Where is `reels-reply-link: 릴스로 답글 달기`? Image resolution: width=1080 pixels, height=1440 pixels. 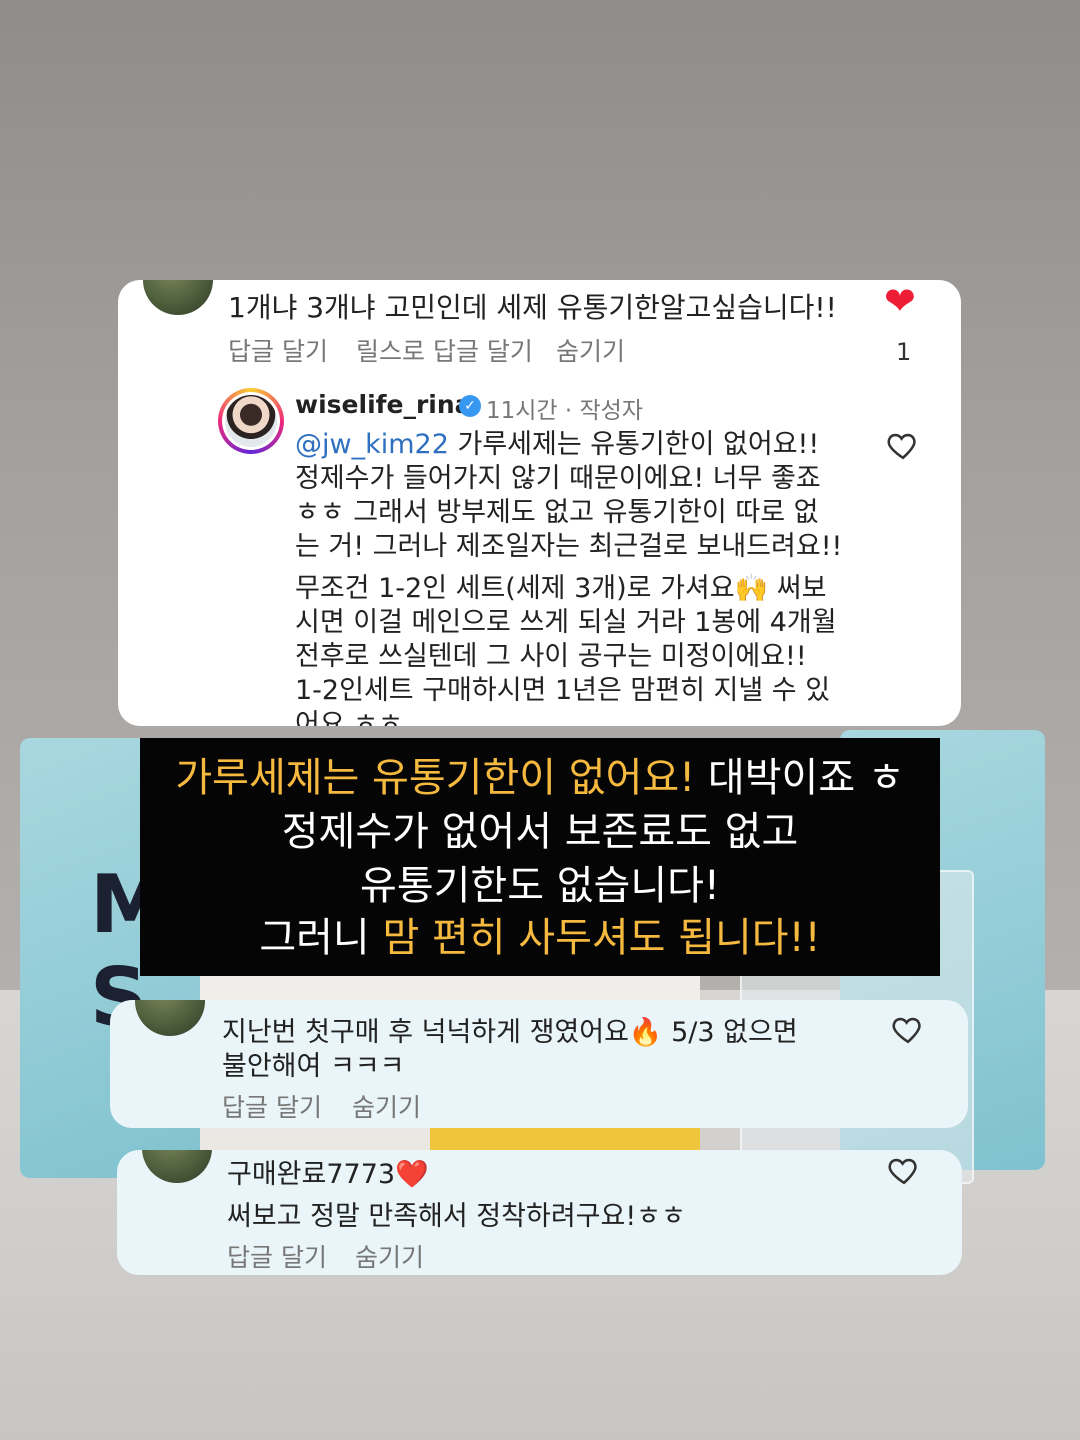 reels-reply-link: 릴스로 답글 달기 is located at coordinates (444, 350).